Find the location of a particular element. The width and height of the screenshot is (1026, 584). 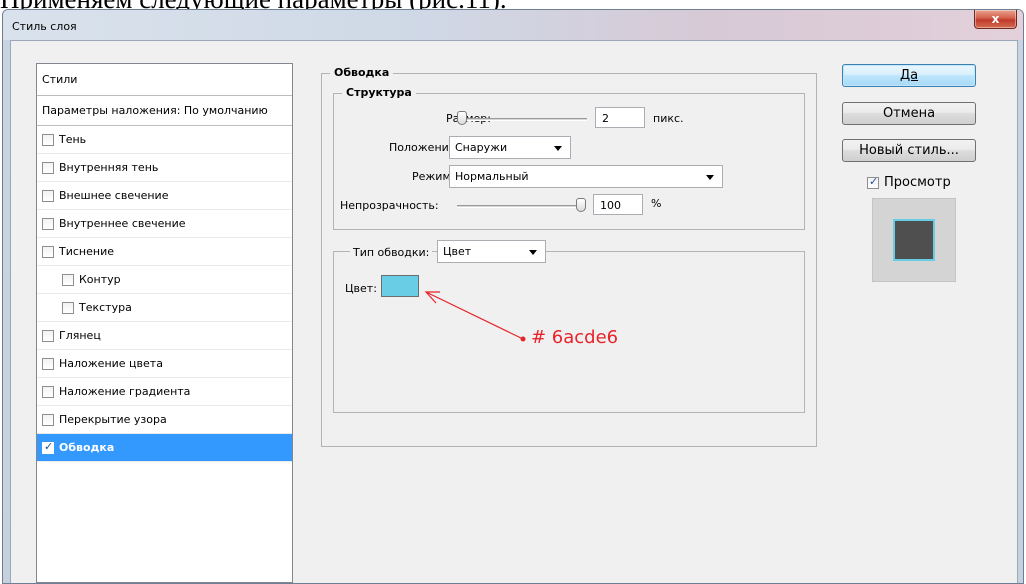

preview-label: Просмотр is located at coordinates (917, 182).